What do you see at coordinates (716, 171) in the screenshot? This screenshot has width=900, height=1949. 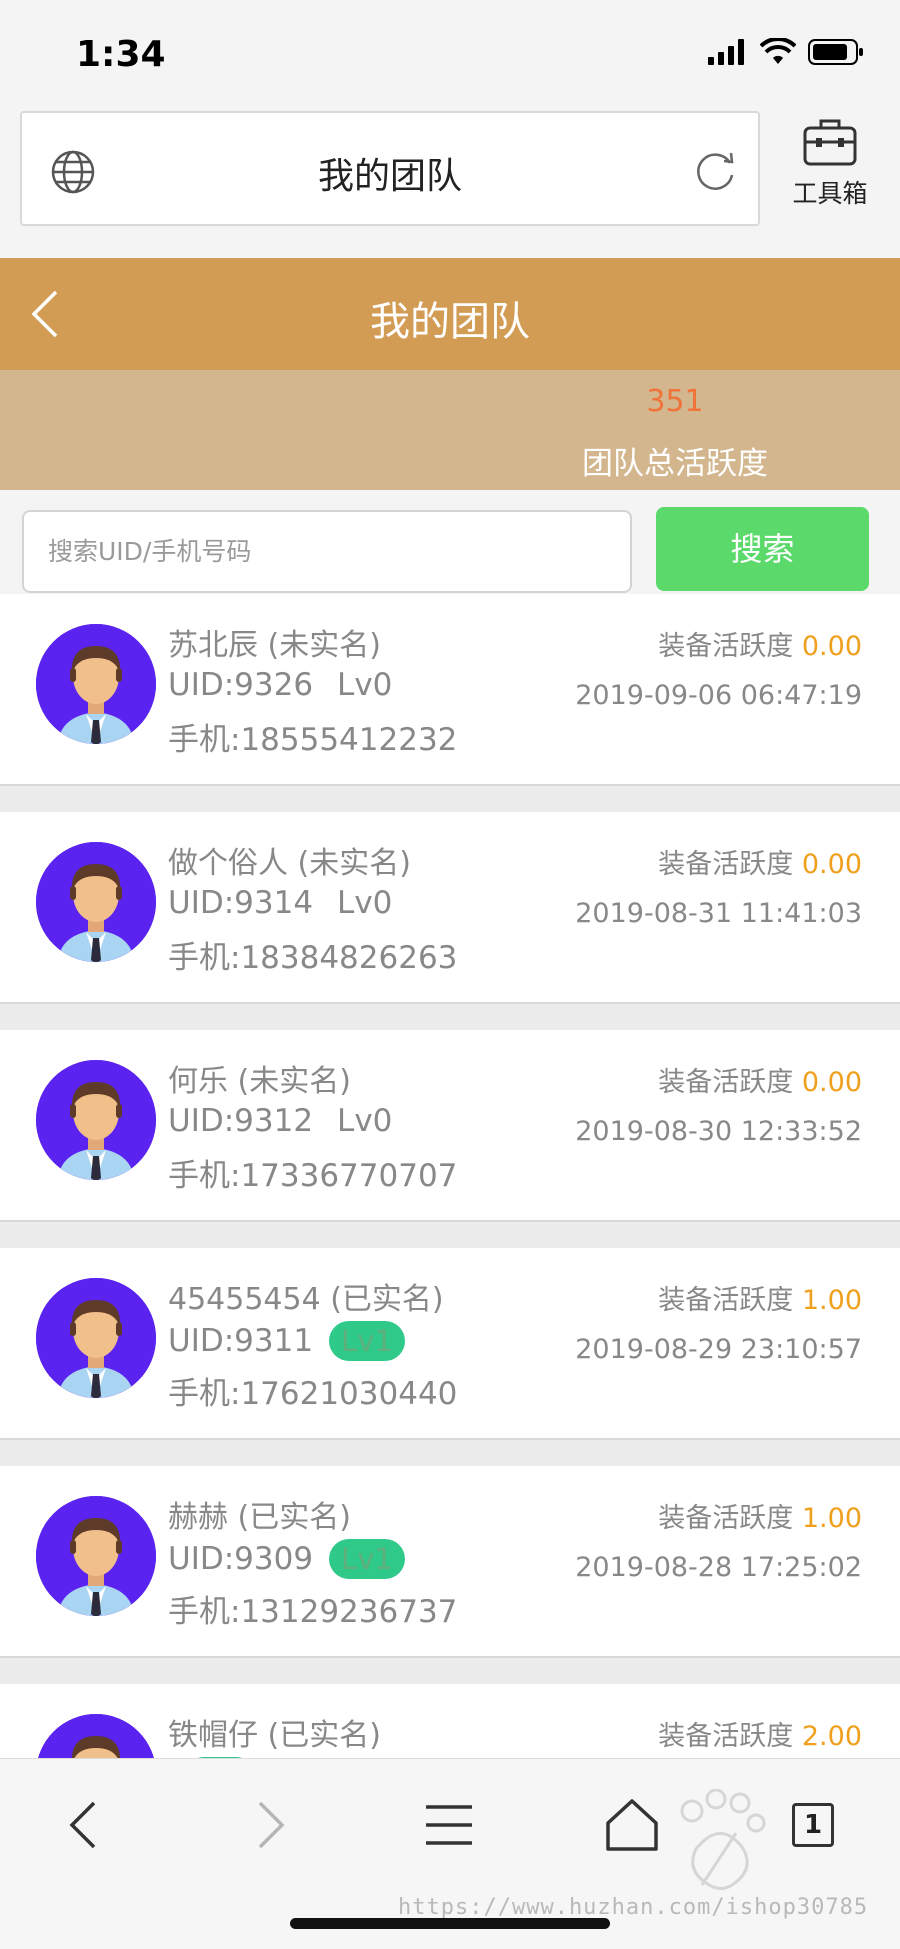 I see `reload-icon` at bounding box center [716, 171].